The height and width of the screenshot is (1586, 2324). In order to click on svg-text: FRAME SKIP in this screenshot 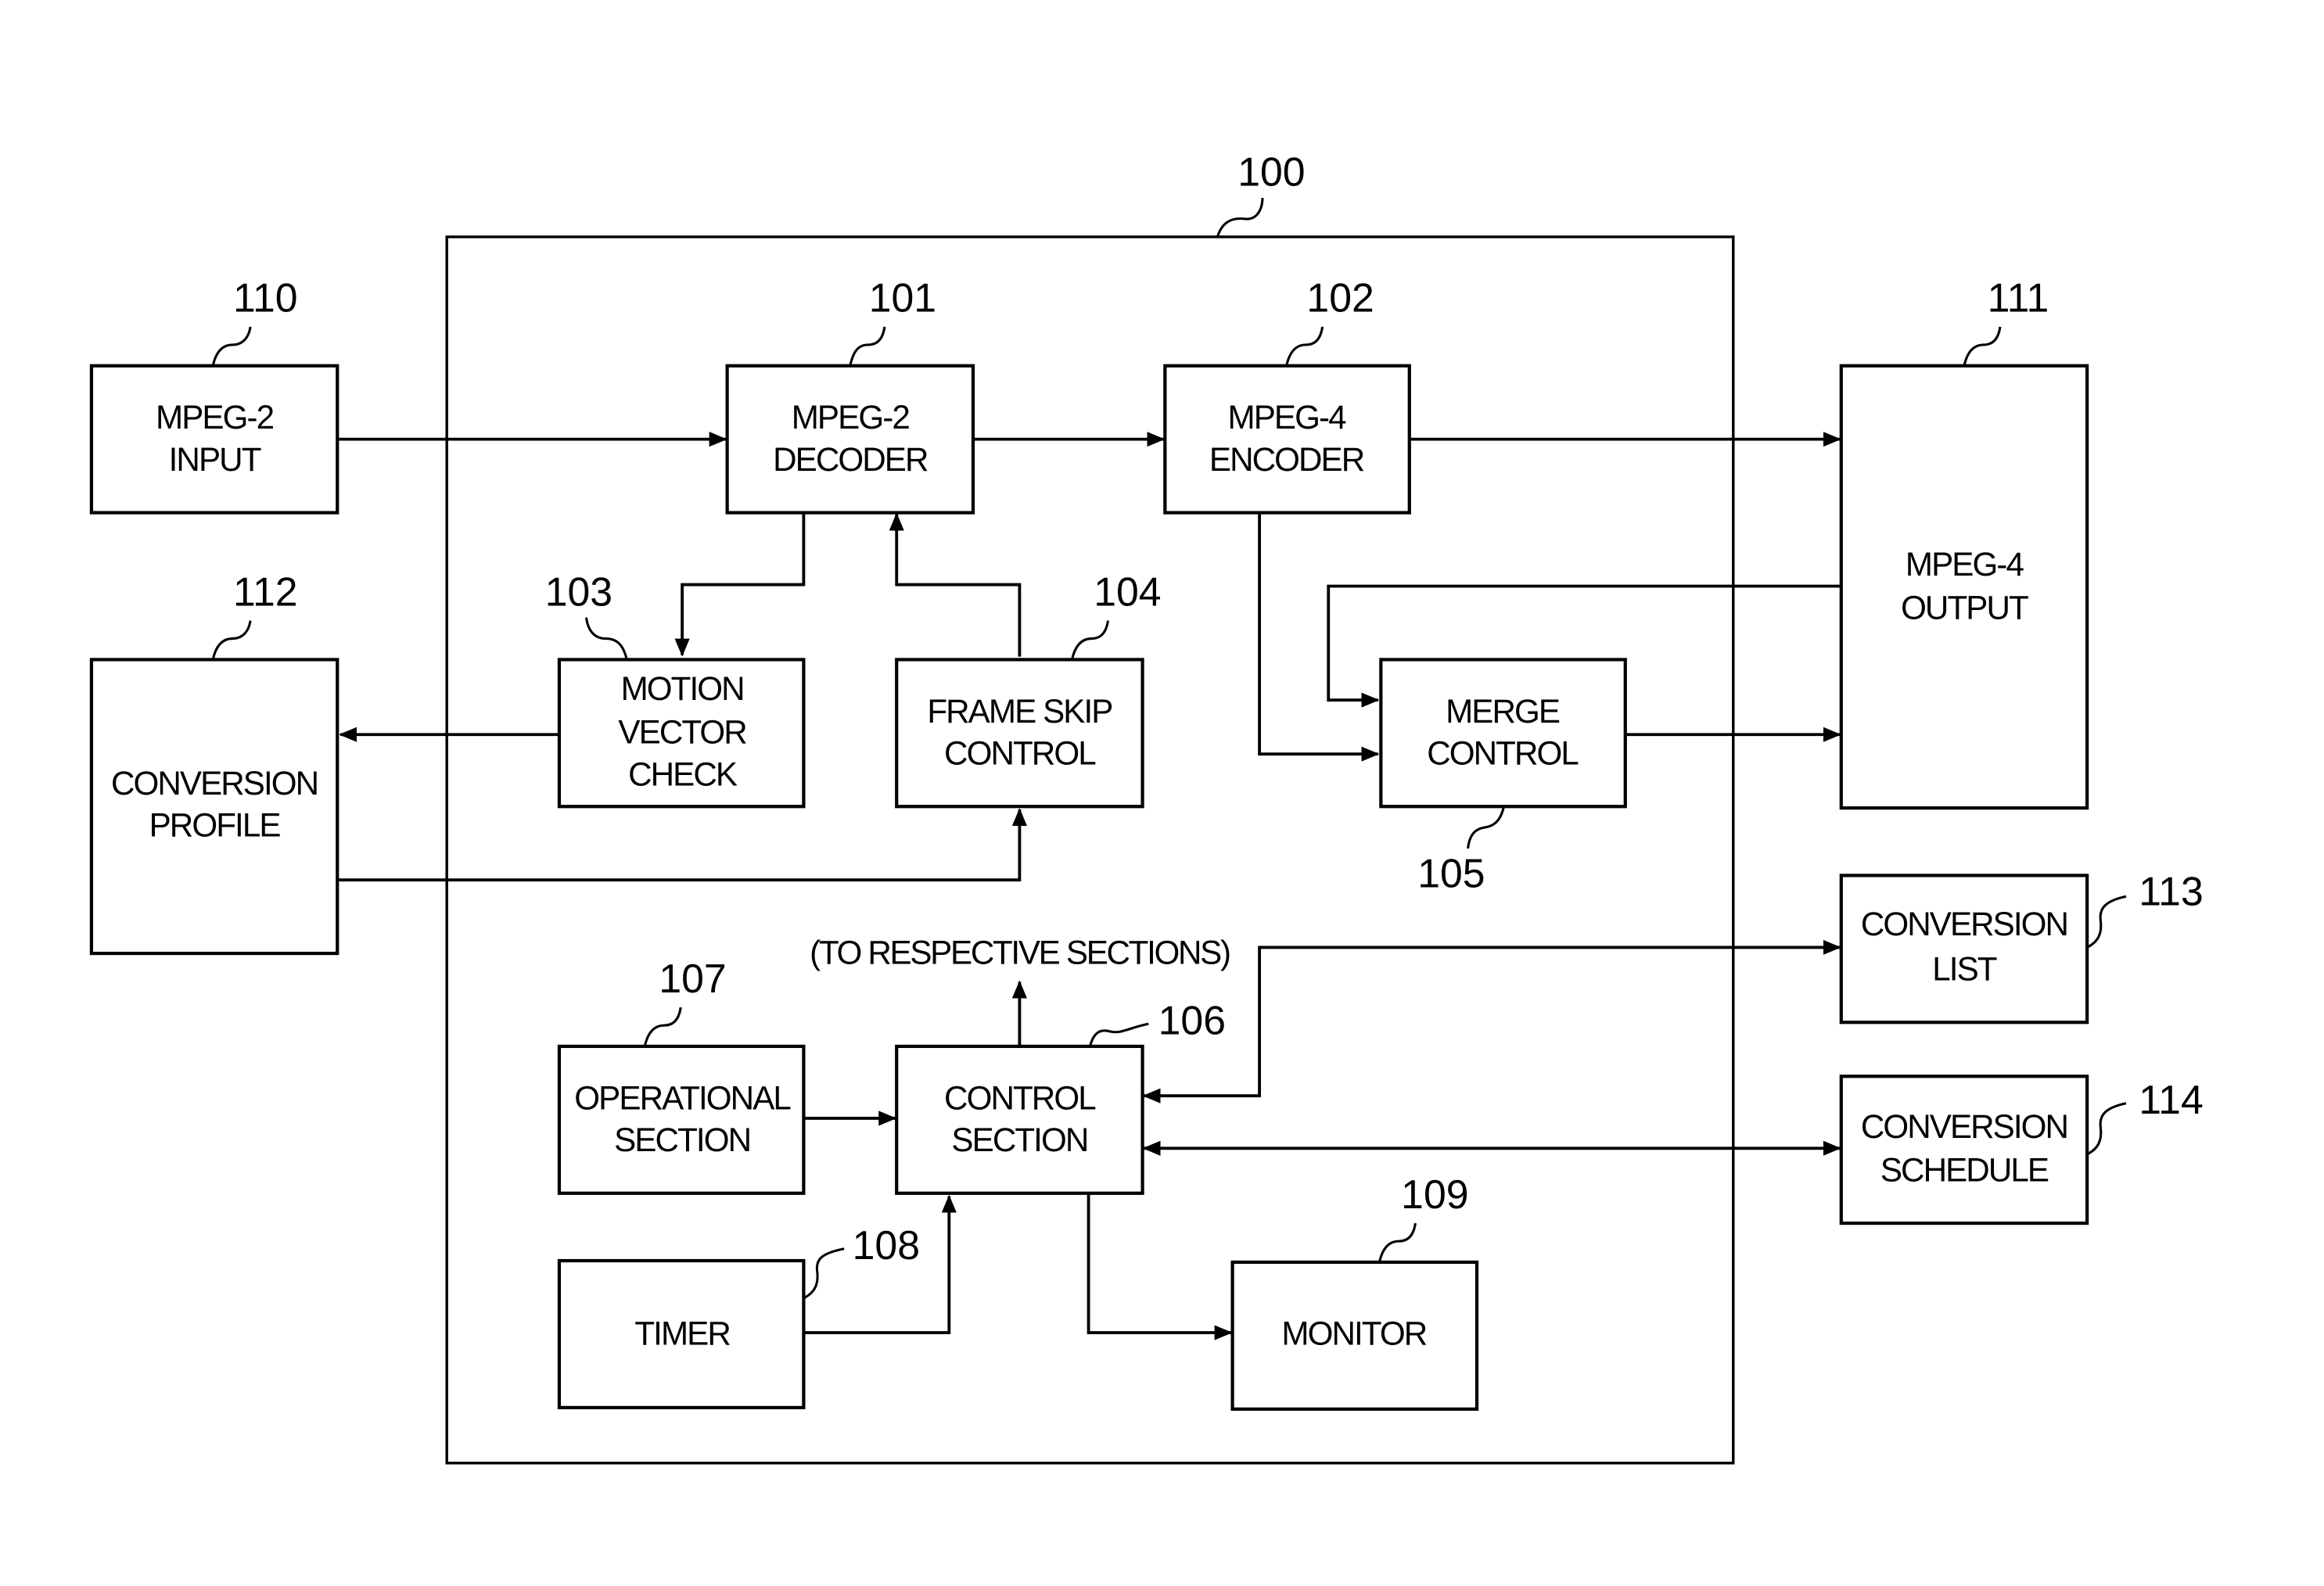, I will do `click(1019, 711)`.